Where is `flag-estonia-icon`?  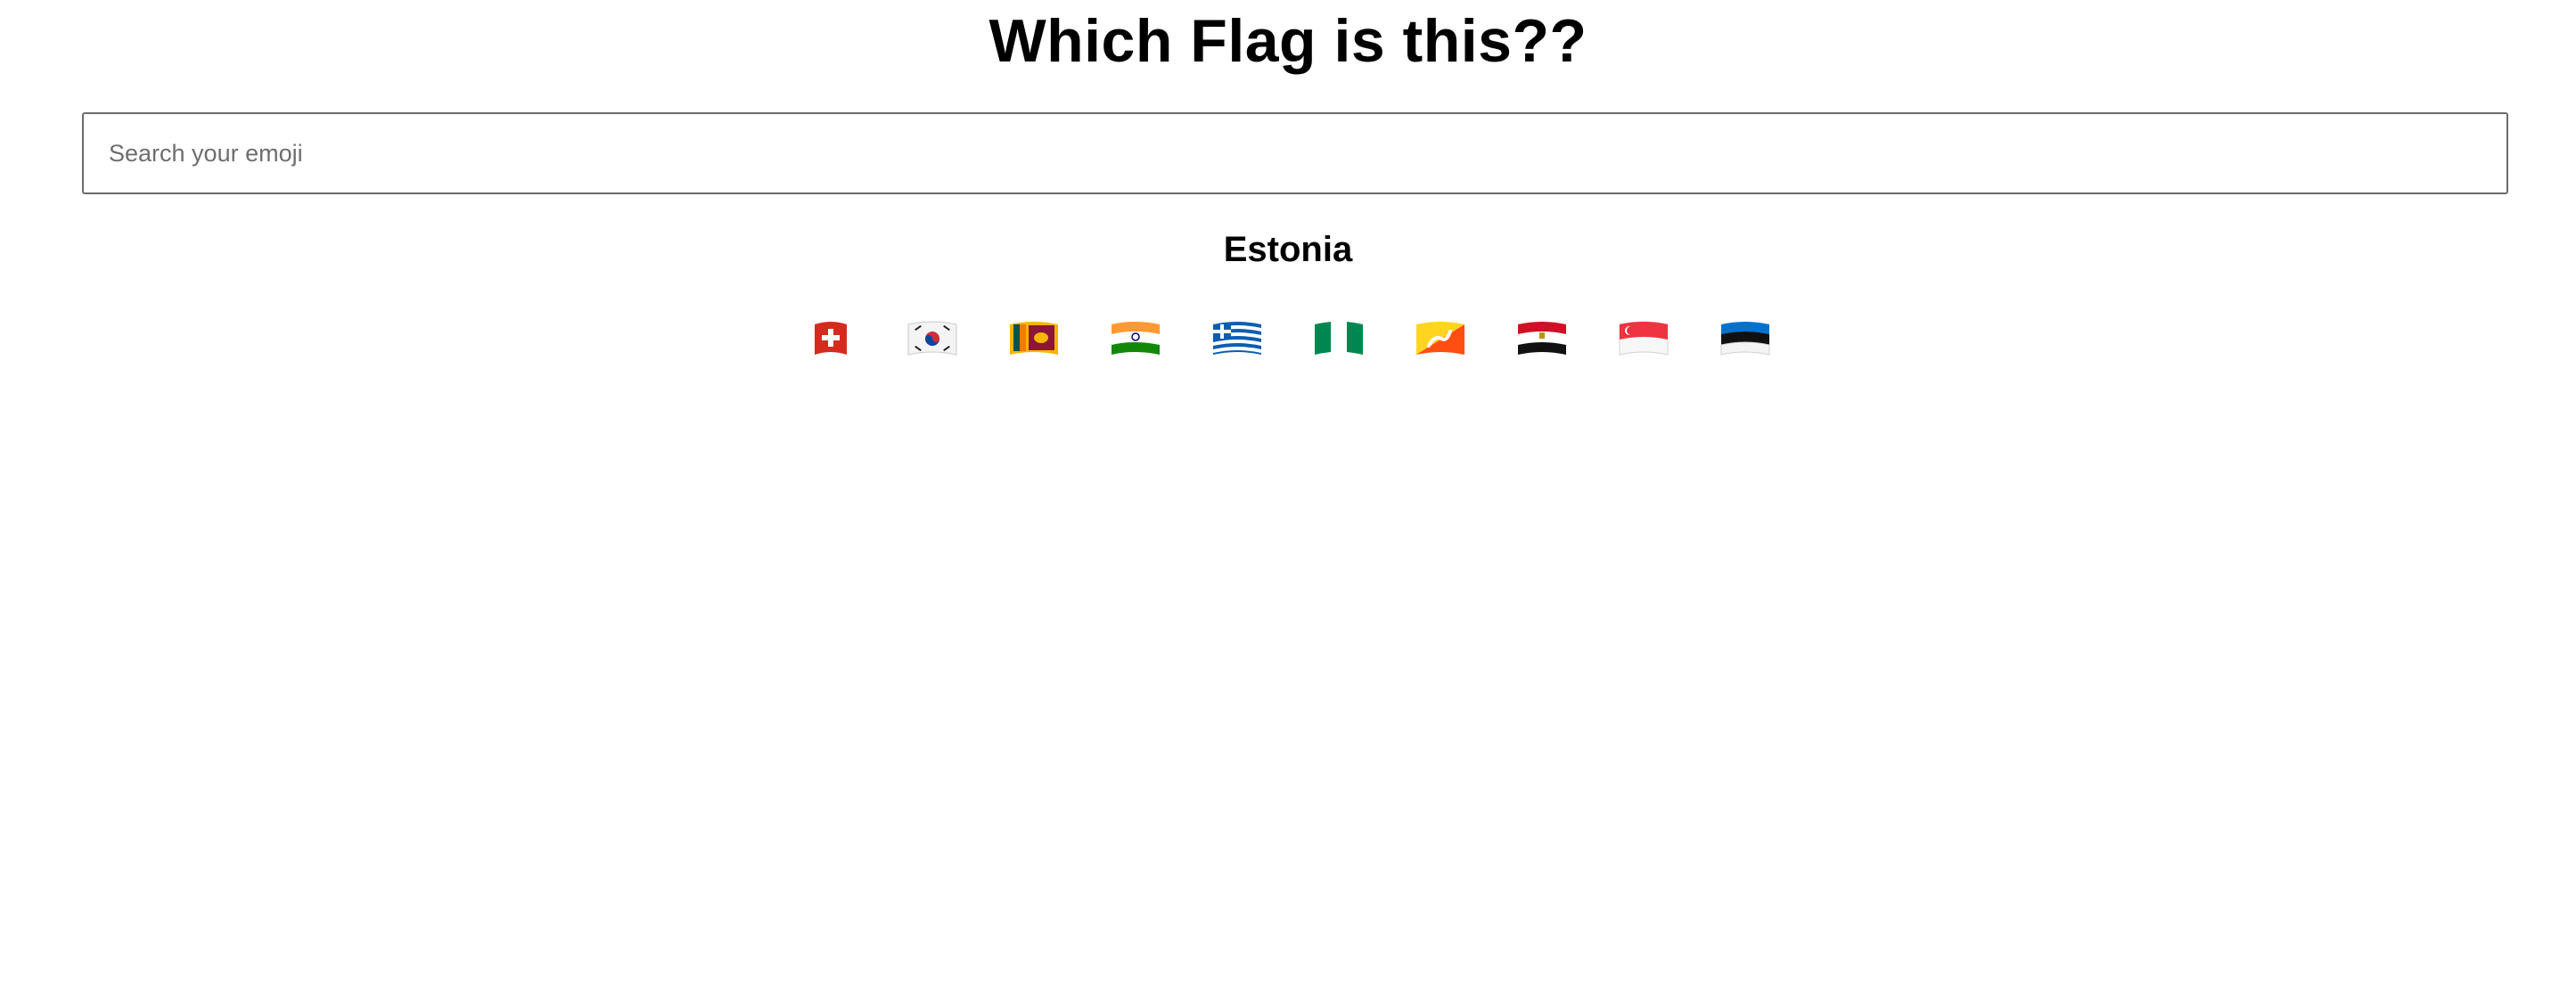 flag-estonia-icon is located at coordinates (1745, 338).